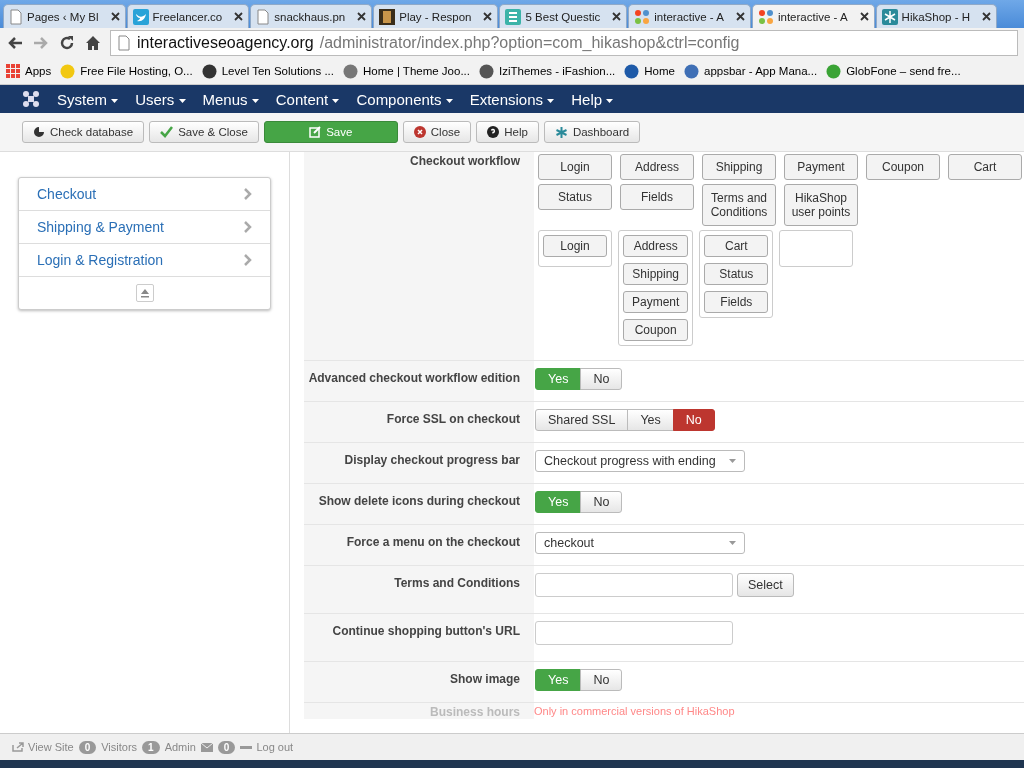 This screenshot has width=1024, height=768. Describe the element at coordinates (419, 501) in the screenshot. I see `field-label: Show delete icons during checkout` at that location.